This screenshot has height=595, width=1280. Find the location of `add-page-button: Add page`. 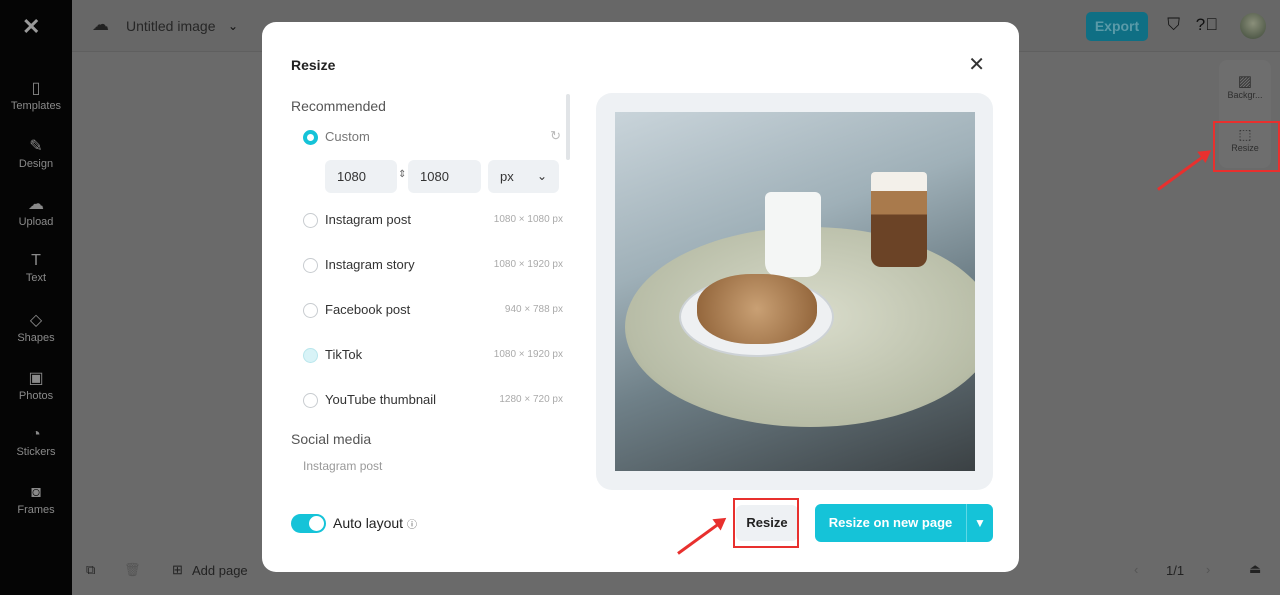

add-page-button: Add page is located at coordinates (220, 570).